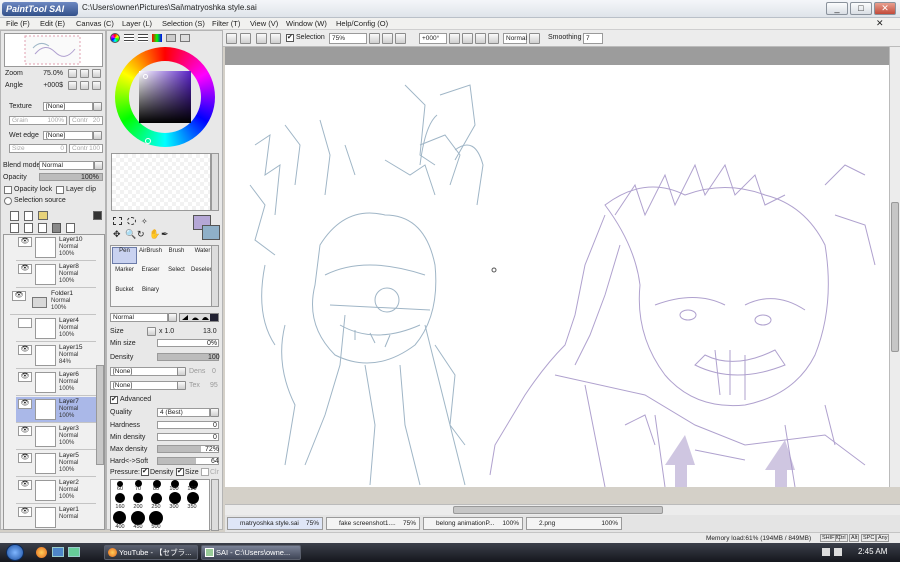  What do you see at coordinates (205, 472) in the screenshot?
I see `pressure-clr-checkbox` at bounding box center [205, 472].